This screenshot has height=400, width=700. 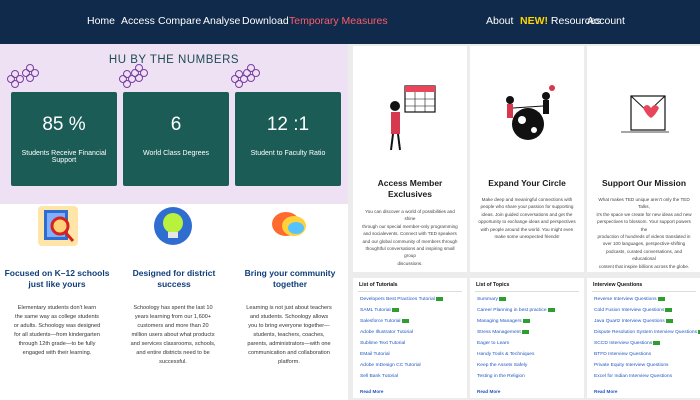 What do you see at coordinates (173, 353) in the screenshot?
I see `body-line: and entire districts need to be` at bounding box center [173, 353].